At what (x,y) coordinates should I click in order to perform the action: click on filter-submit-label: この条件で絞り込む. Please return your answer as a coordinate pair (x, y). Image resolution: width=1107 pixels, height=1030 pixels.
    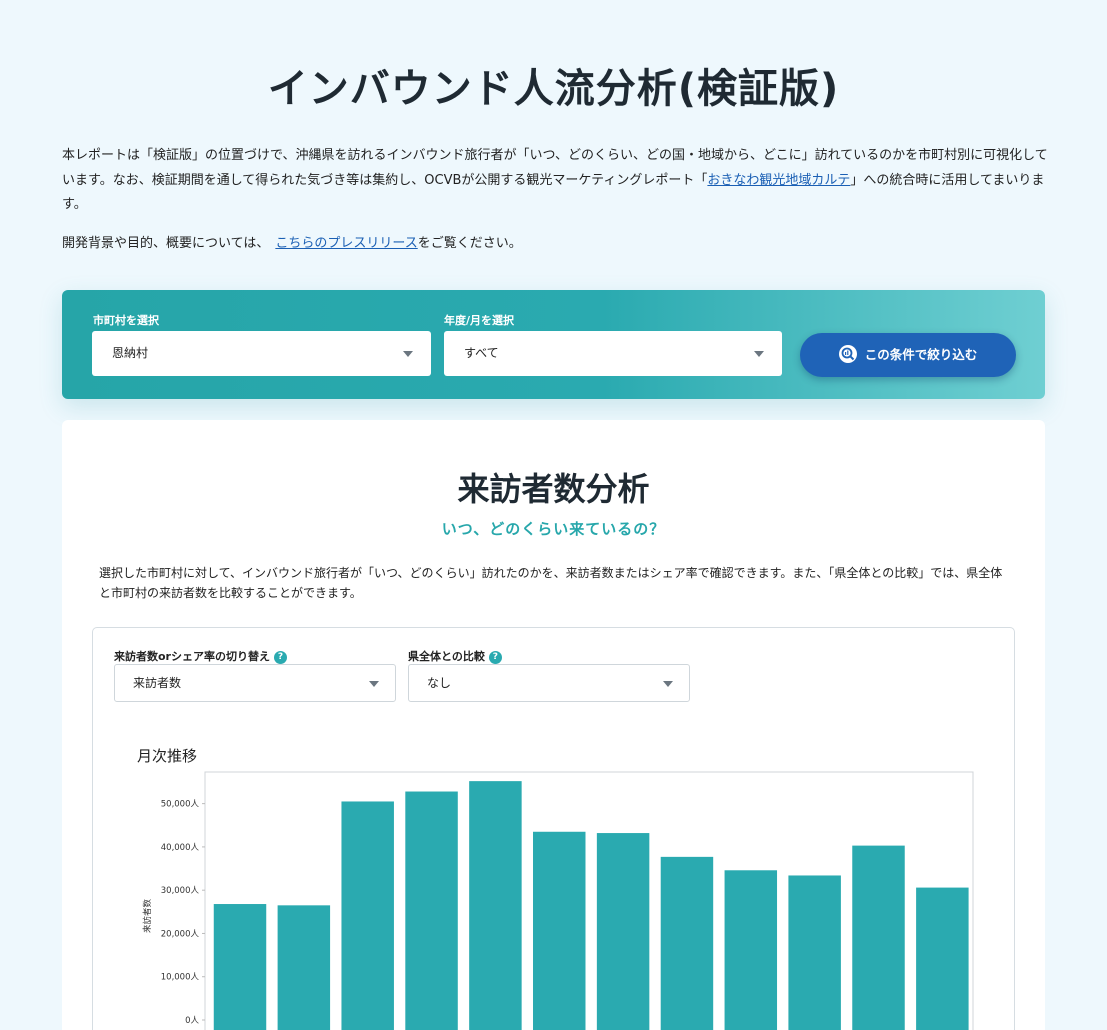
    Looking at the image, I should click on (921, 354).